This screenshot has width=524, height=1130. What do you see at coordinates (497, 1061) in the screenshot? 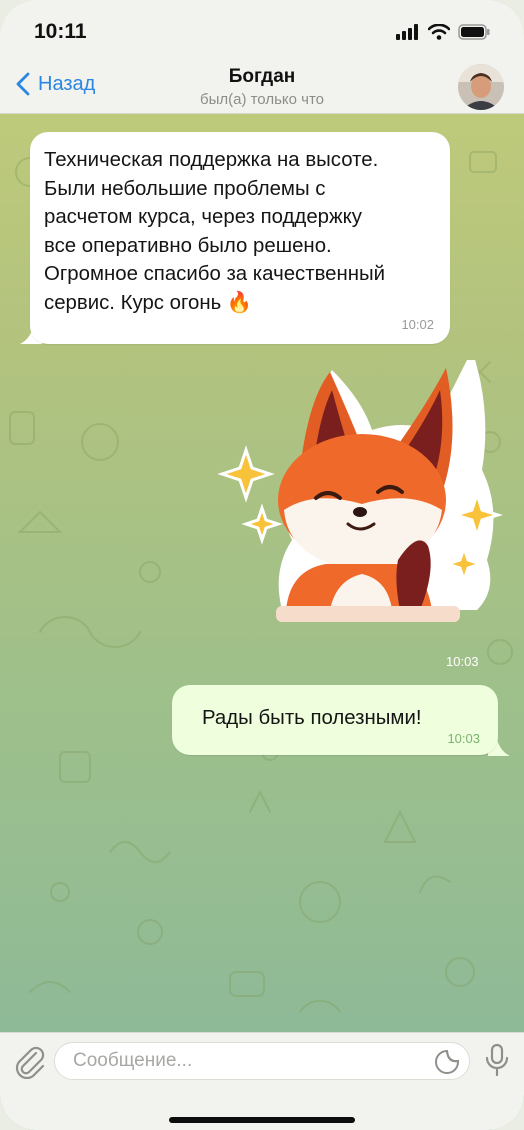
I see `microphone-icon` at bounding box center [497, 1061].